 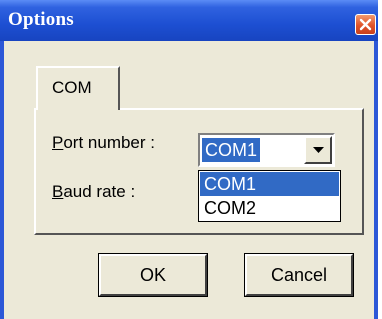 What do you see at coordinates (58, 191) in the screenshot?
I see `baud-rate-mnemonic: B` at bounding box center [58, 191].